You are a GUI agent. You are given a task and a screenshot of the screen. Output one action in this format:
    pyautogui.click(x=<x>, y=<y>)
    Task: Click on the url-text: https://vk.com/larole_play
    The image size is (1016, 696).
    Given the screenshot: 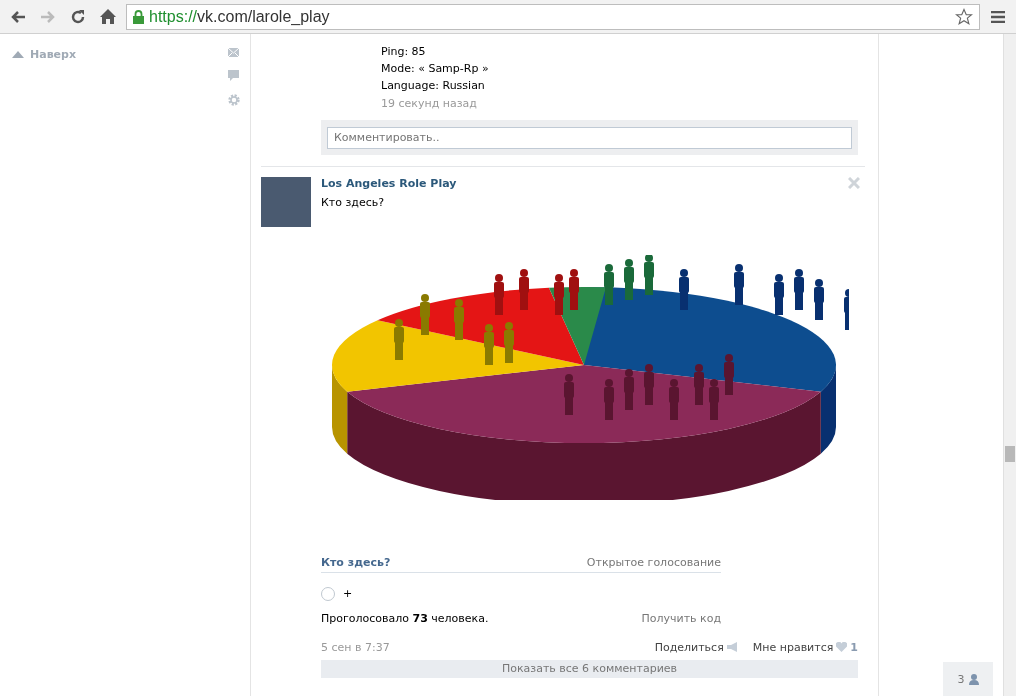 What is the action you would take?
    pyautogui.click(x=239, y=16)
    